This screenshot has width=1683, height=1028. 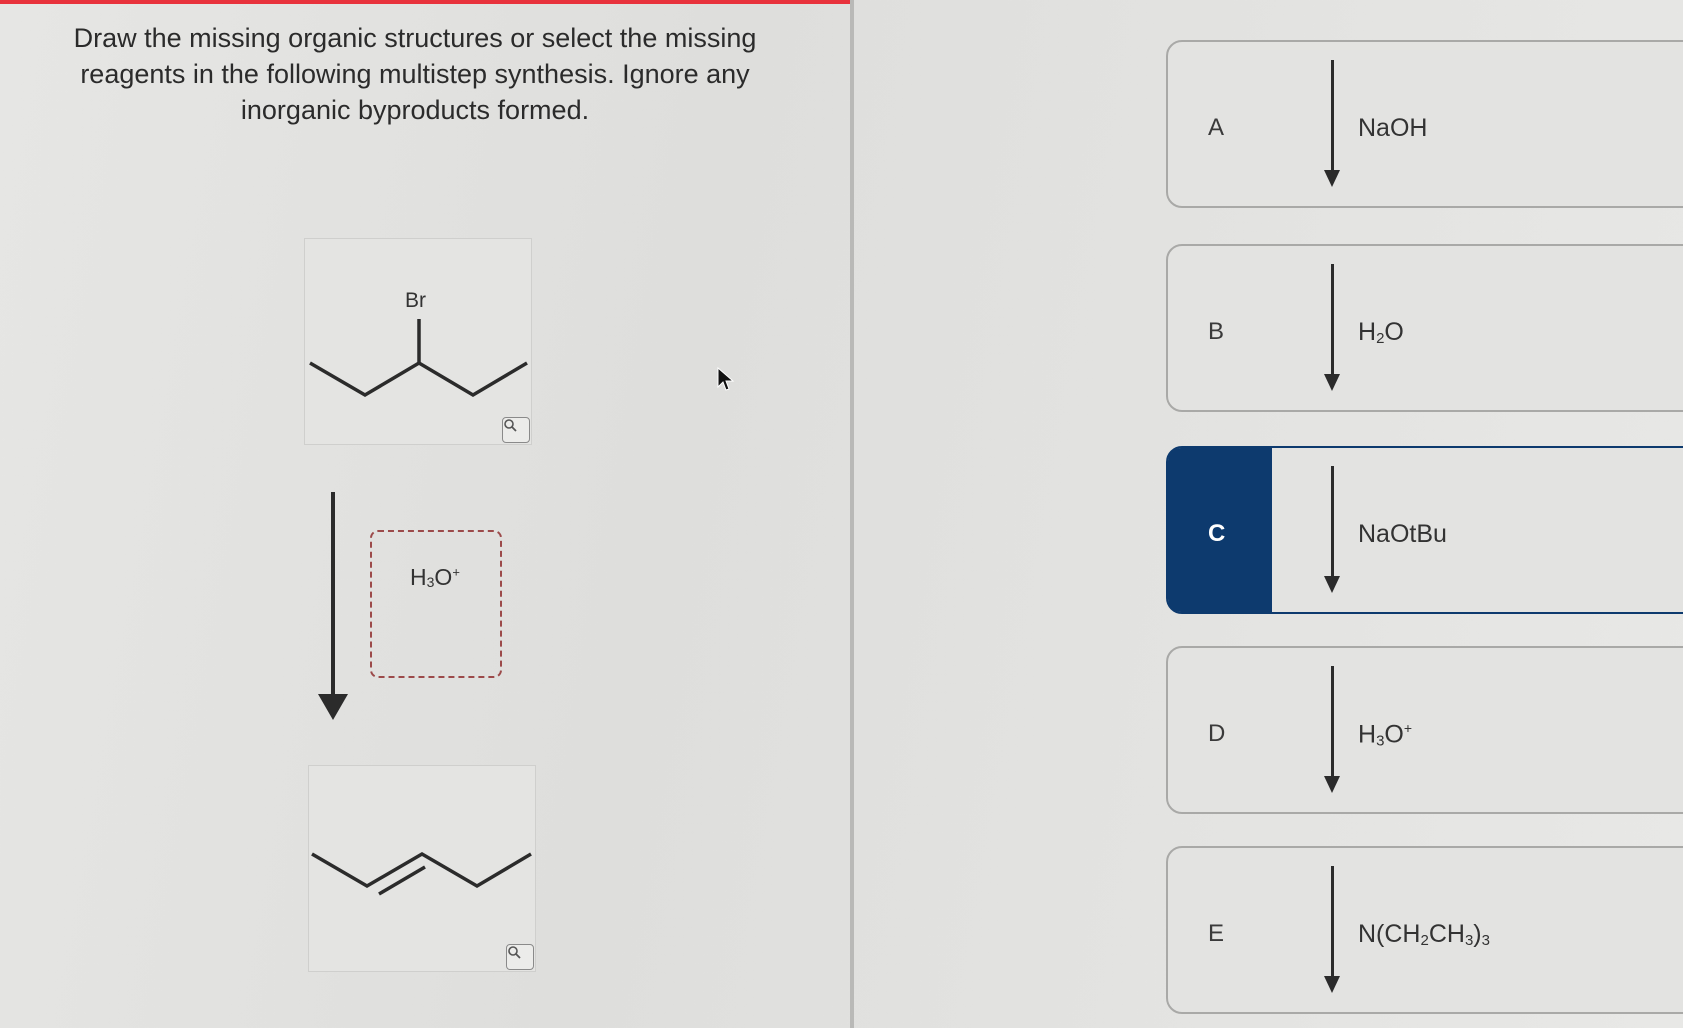 I want to click on starting-material-structure, so click(x=418, y=358).